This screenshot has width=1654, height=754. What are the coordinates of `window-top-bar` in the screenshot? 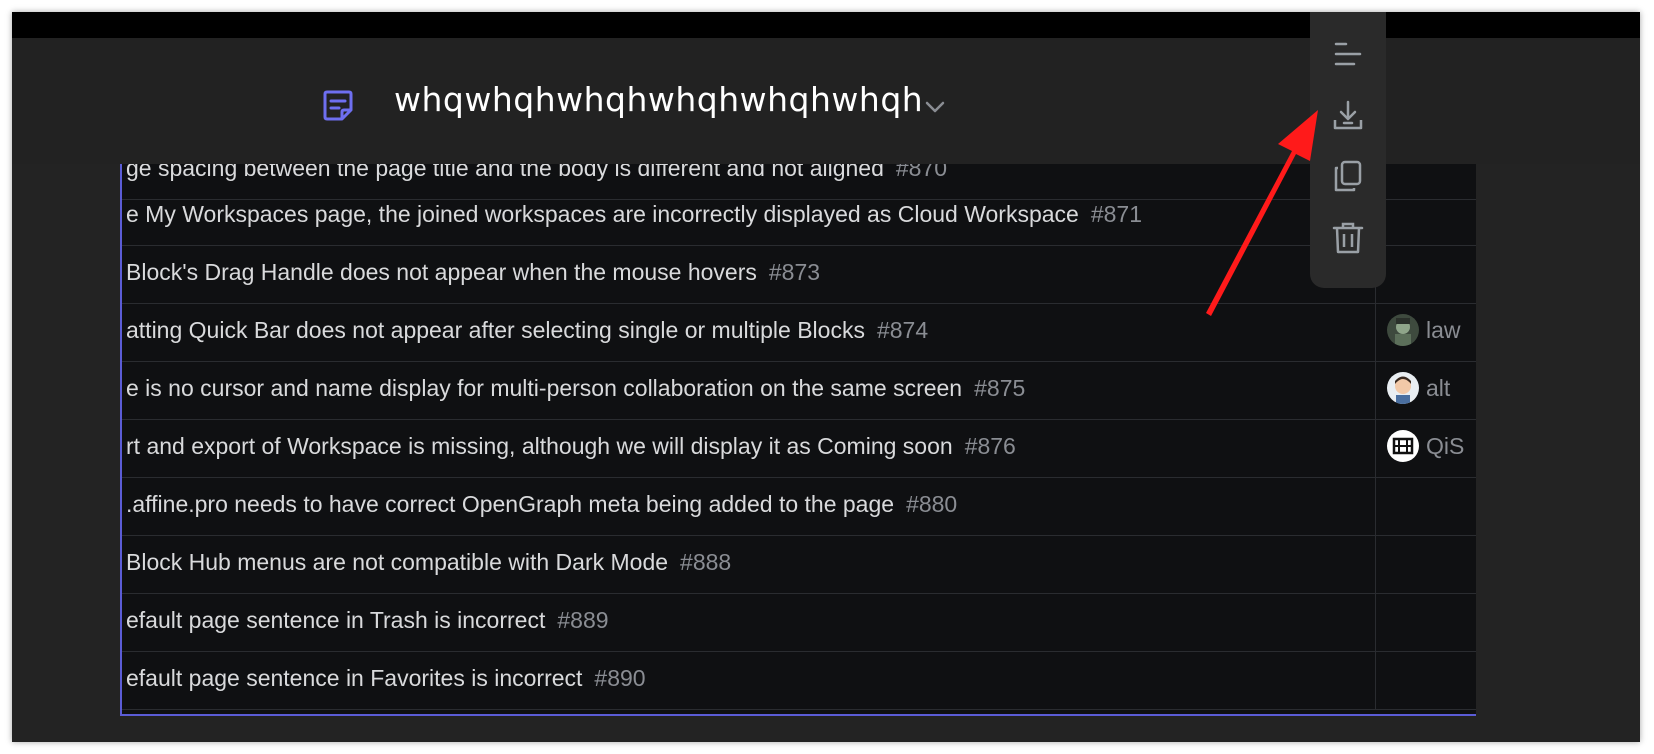 It's located at (826, 25).